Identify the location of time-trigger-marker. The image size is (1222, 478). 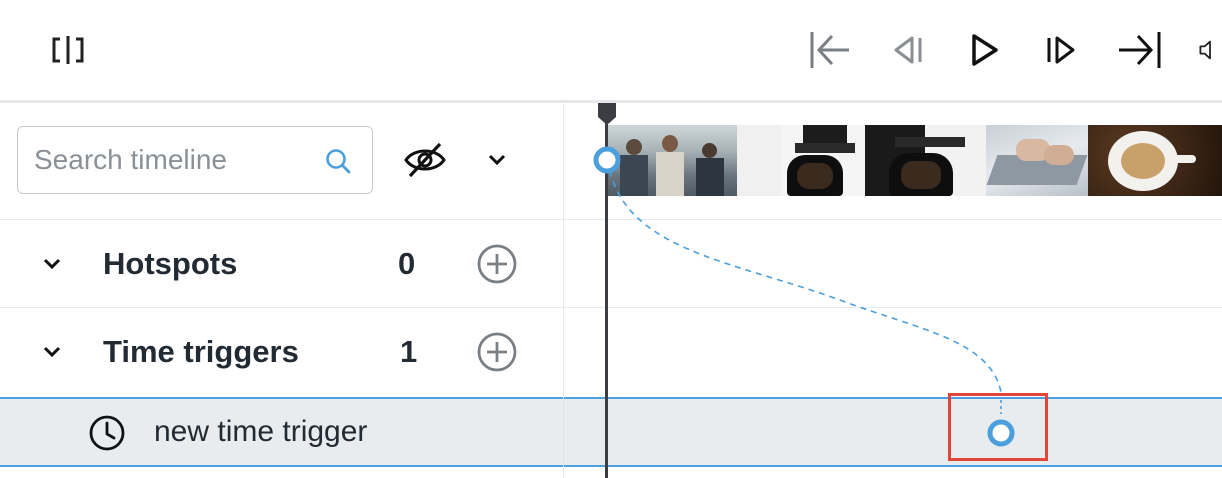
(1001, 433).